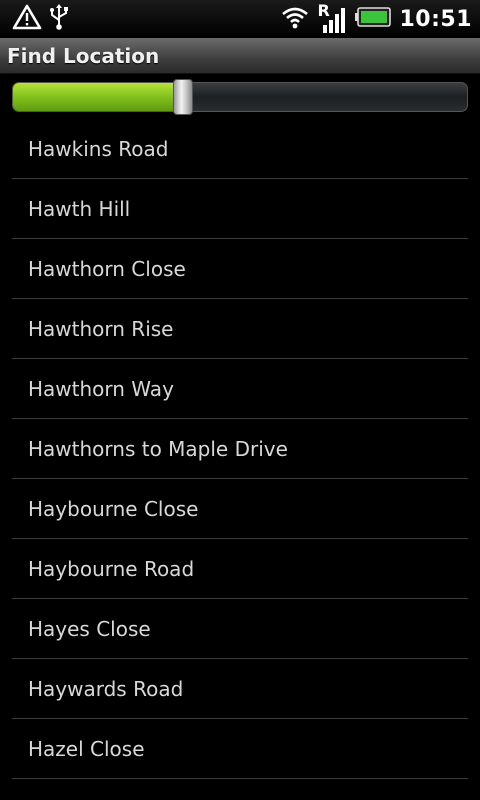 The height and width of the screenshot is (800, 480). Describe the element at coordinates (240, 149) in the screenshot. I see `list-item: Hawkins Road` at that location.